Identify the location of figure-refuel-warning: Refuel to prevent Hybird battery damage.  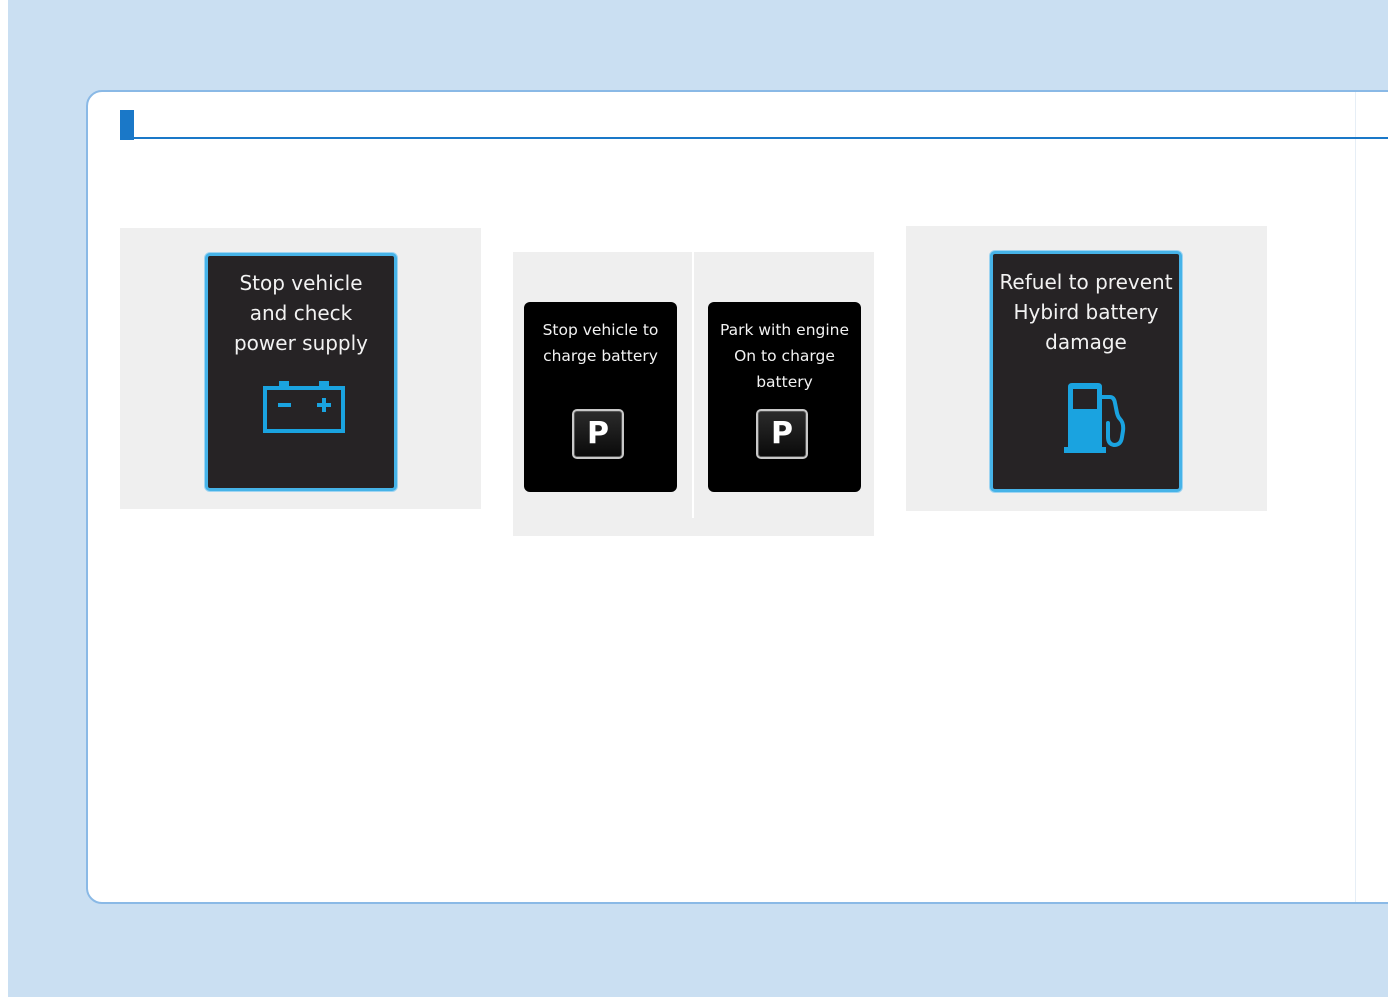
(1086, 368).